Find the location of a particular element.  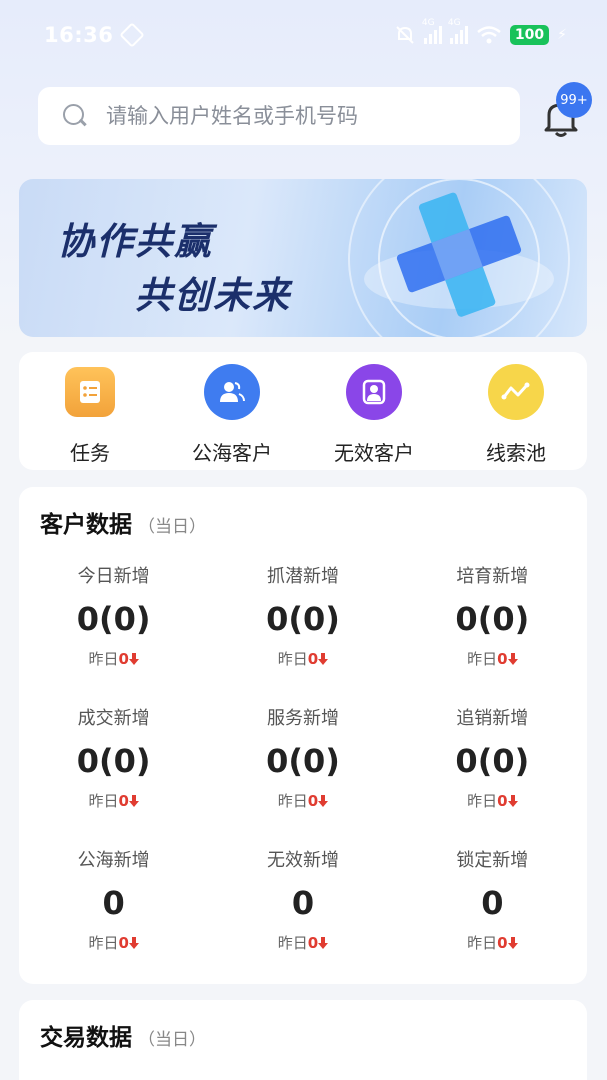

status-time: 16:36 is located at coordinates (79, 35).